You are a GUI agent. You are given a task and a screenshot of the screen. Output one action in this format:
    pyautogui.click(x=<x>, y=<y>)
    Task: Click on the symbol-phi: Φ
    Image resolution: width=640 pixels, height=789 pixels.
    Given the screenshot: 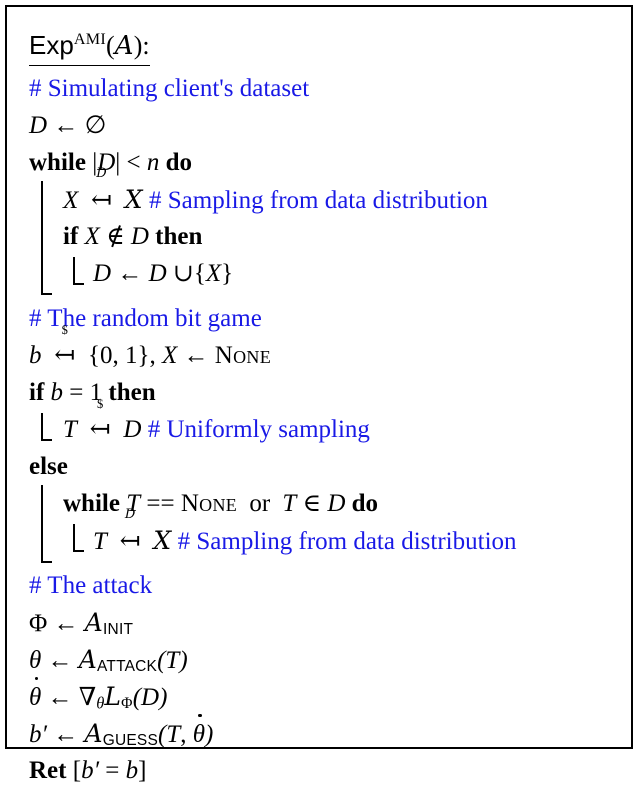 What is the action you would take?
    pyautogui.click(x=38, y=623)
    